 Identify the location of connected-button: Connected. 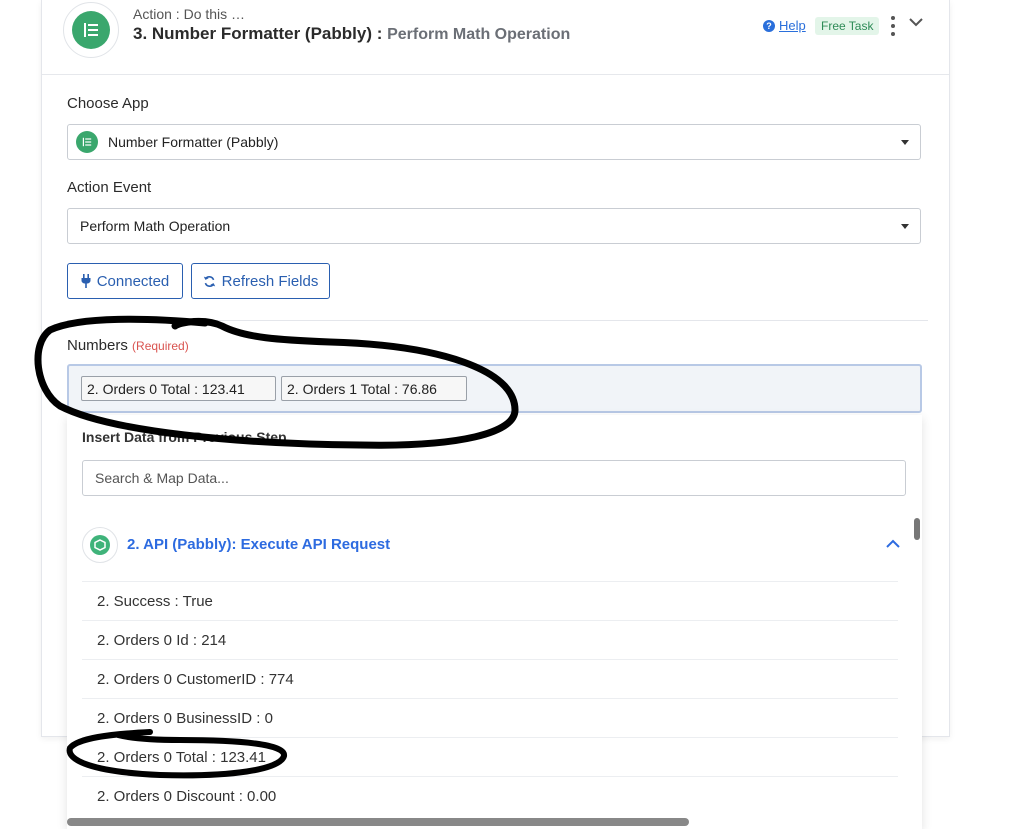
(125, 281).